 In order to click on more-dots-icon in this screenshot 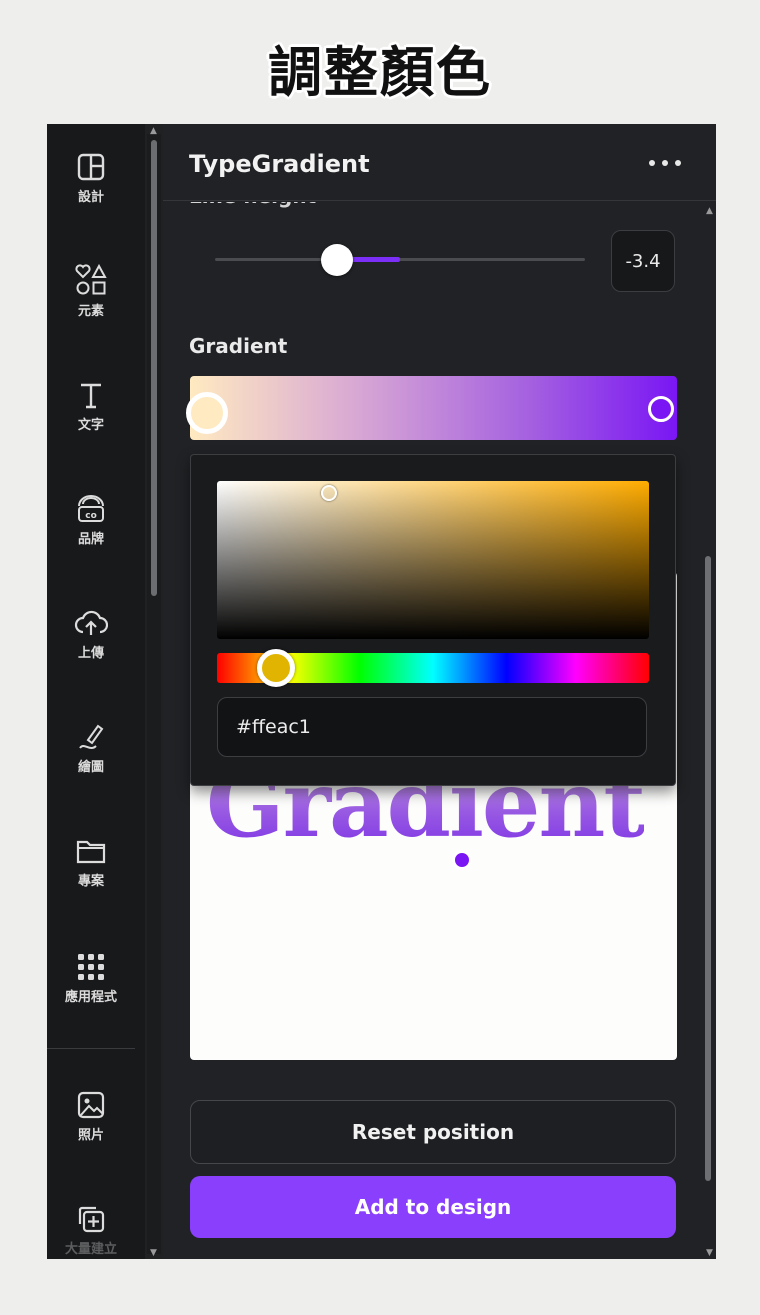, I will do `click(666, 164)`.